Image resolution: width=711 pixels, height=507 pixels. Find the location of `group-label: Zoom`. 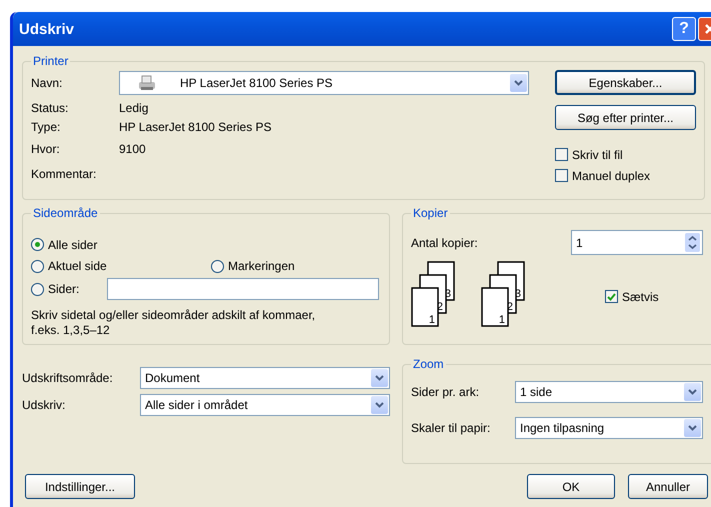

group-label: Zoom is located at coordinates (428, 364).